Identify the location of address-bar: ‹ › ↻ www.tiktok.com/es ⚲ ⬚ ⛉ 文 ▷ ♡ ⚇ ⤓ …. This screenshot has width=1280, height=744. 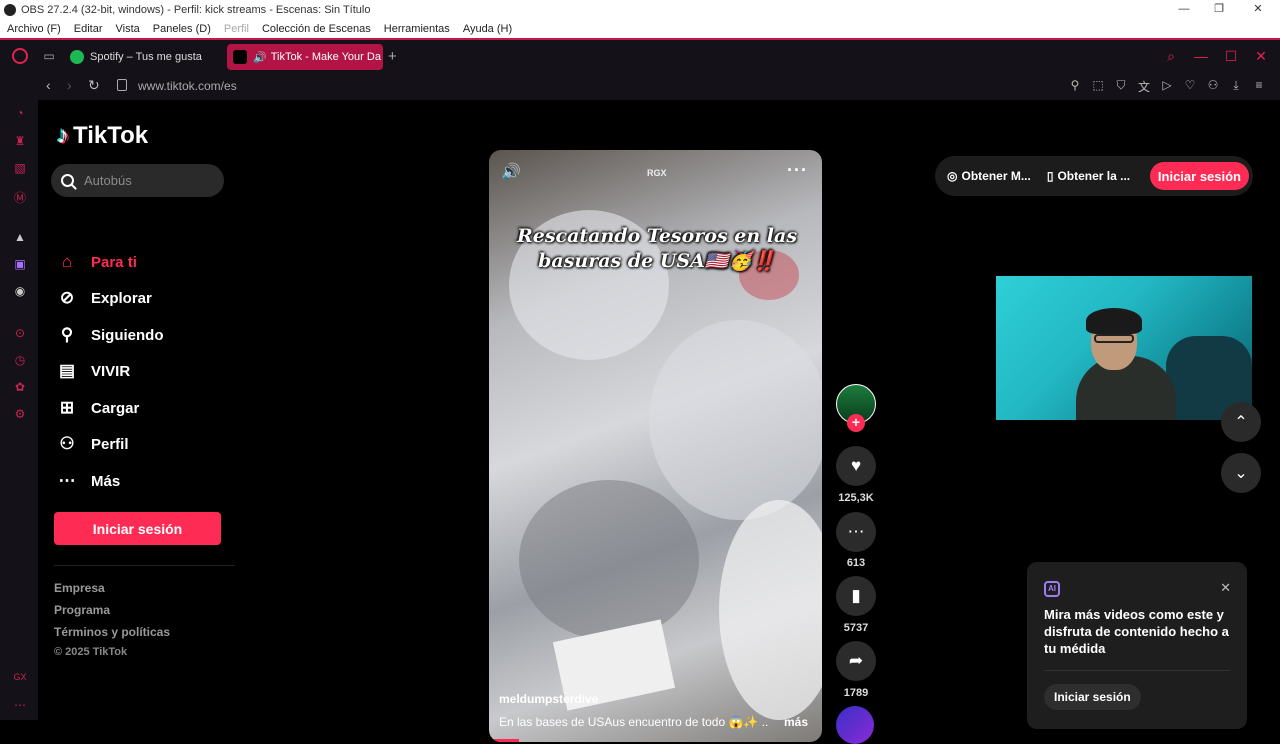
(640, 86).